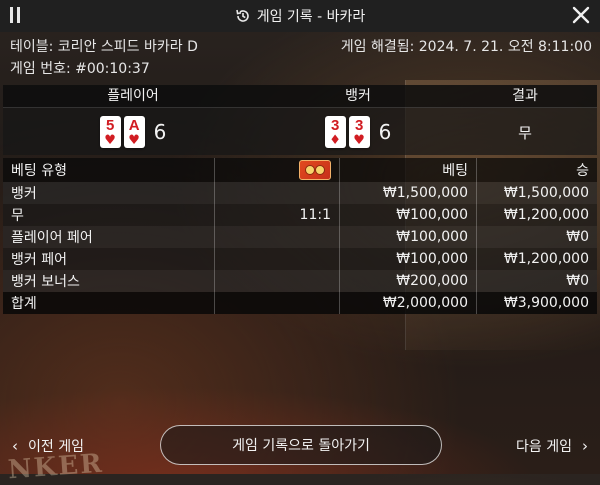 The image size is (600, 485). I want to click on win-amount: ₩1,500,000, so click(546, 193).